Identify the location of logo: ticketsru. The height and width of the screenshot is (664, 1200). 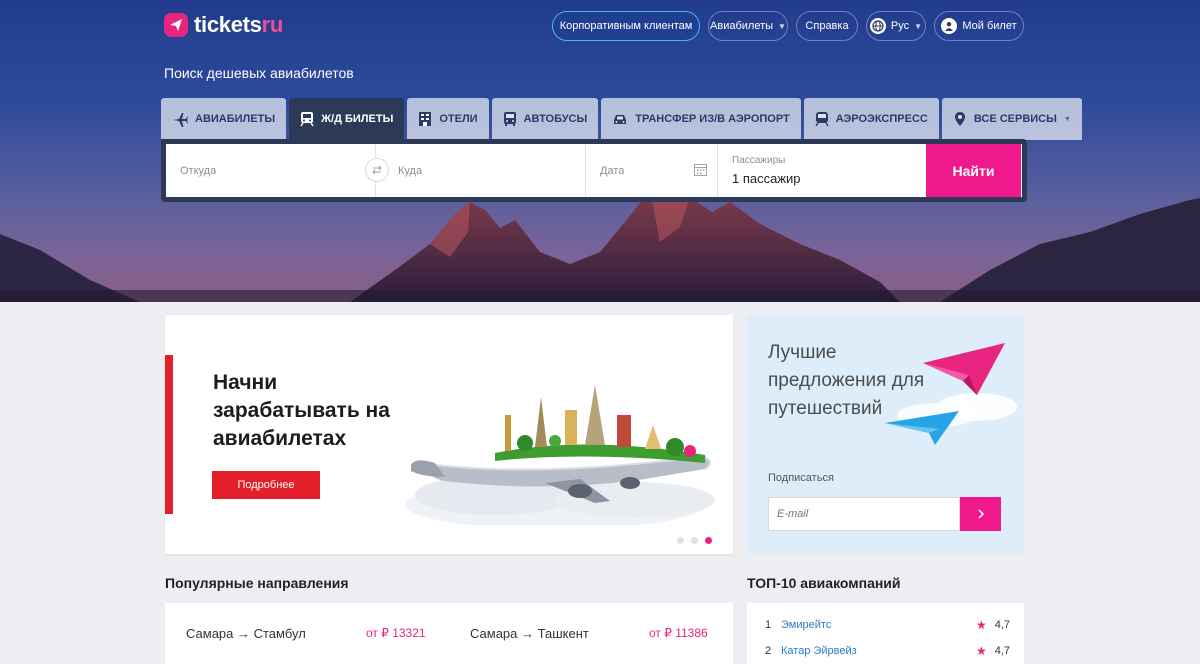
(223, 25).